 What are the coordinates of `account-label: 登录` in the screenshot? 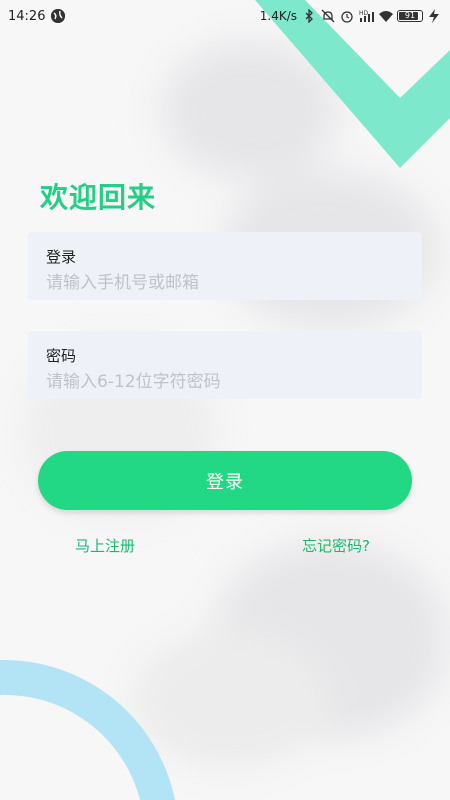 It's located at (61, 257).